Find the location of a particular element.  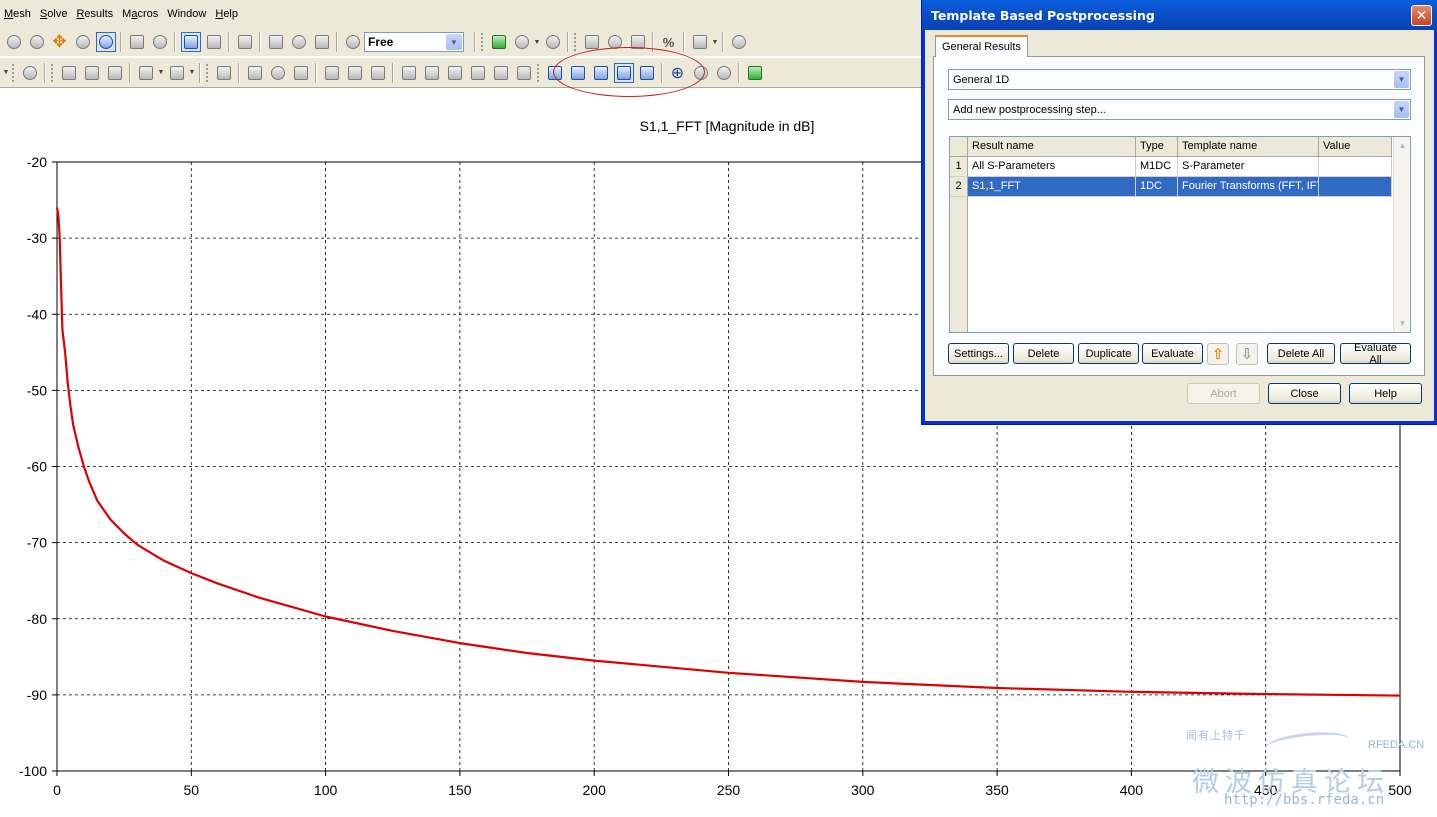

tab-general-results: General Results is located at coordinates (981, 46).